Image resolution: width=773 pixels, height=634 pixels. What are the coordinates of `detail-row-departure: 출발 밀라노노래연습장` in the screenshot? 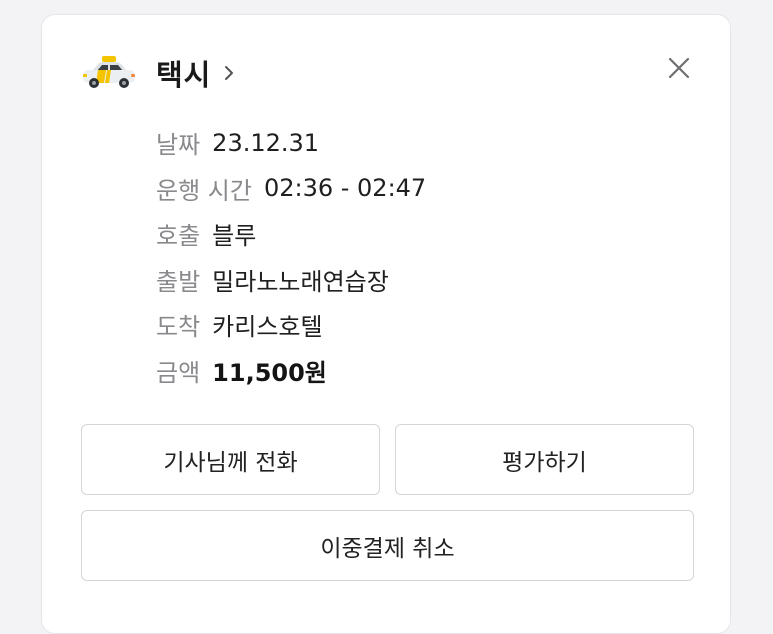 It's located at (291, 280).